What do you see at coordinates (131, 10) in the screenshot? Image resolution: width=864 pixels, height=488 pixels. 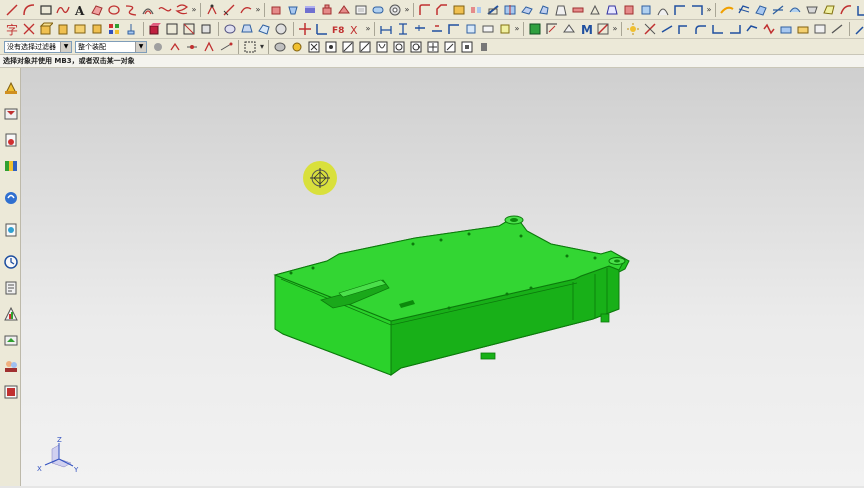 I see `curve-tool-icon` at bounding box center [131, 10].